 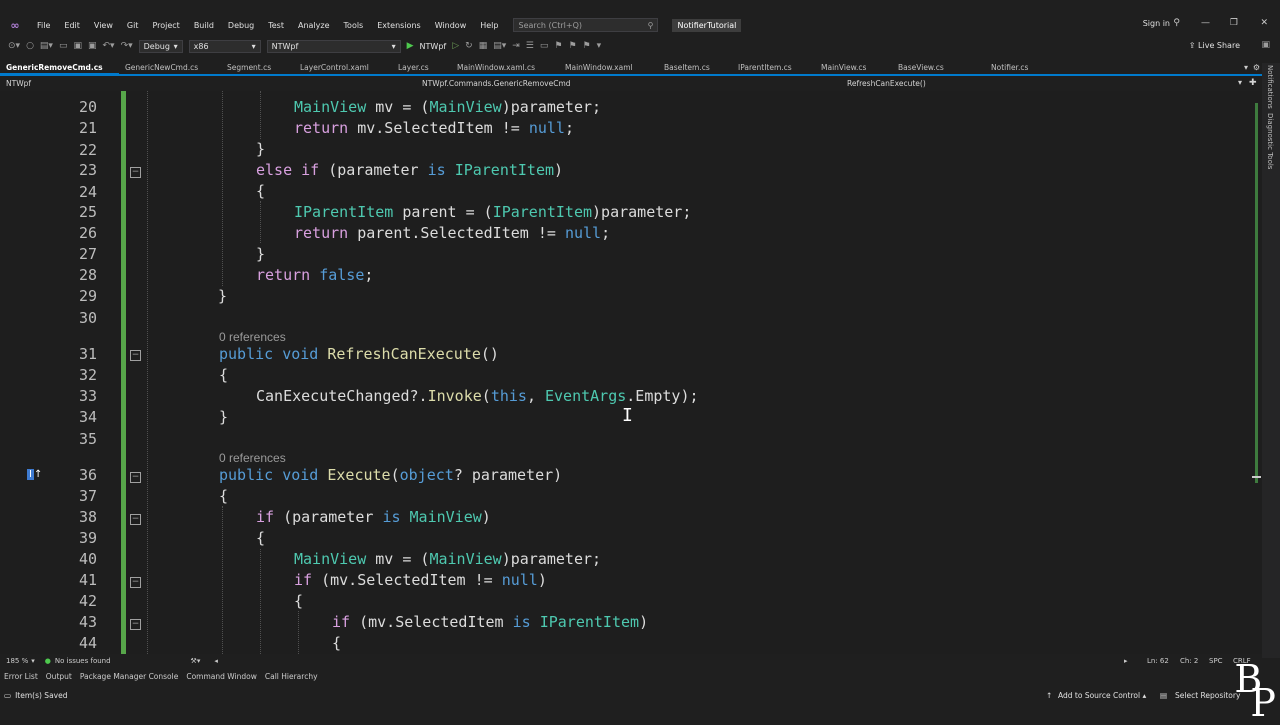 What do you see at coordinates (489, 25) in the screenshot?
I see `menu-help: Help` at bounding box center [489, 25].